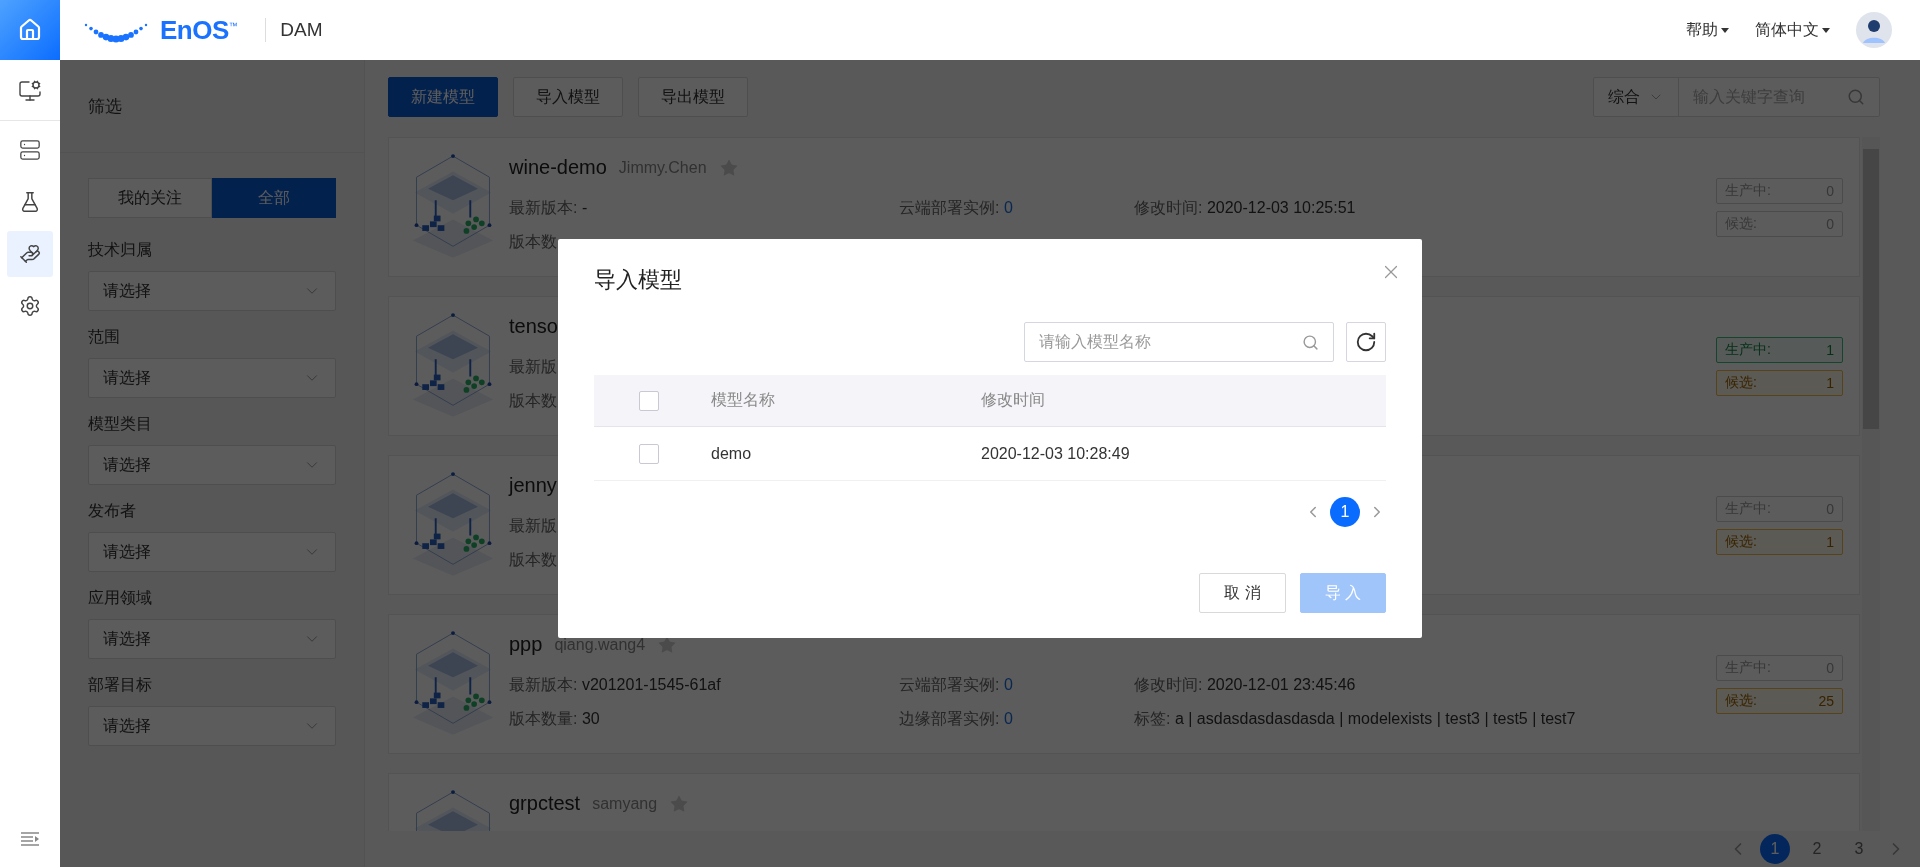 The image size is (1920, 867). What do you see at coordinates (533, 326) in the screenshot?
I see `model-name: tenso` at bounding box center [533, 326].